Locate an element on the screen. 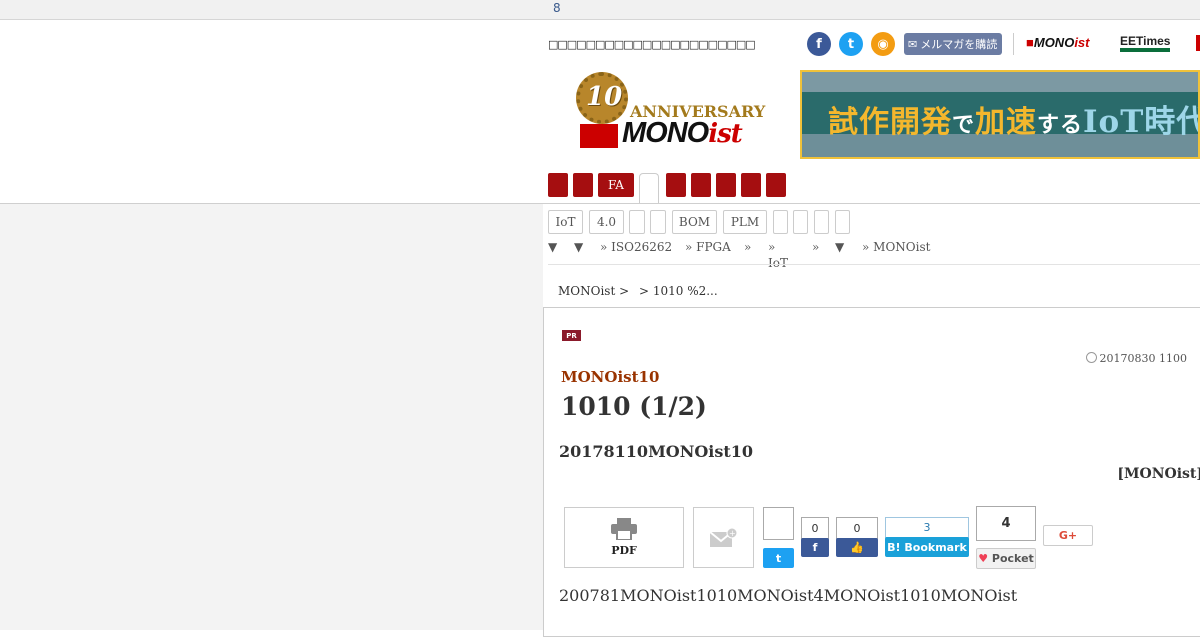 The height and width of the screenshot is (637, 1200). publish-date: 20170830 1100 is located at coordinates (1136, 358).